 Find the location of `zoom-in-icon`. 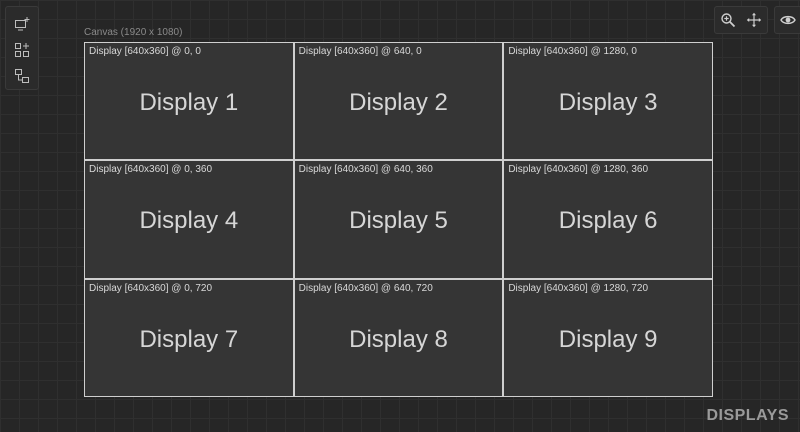

zoom-in-icon is located at coordinates (728, 20).